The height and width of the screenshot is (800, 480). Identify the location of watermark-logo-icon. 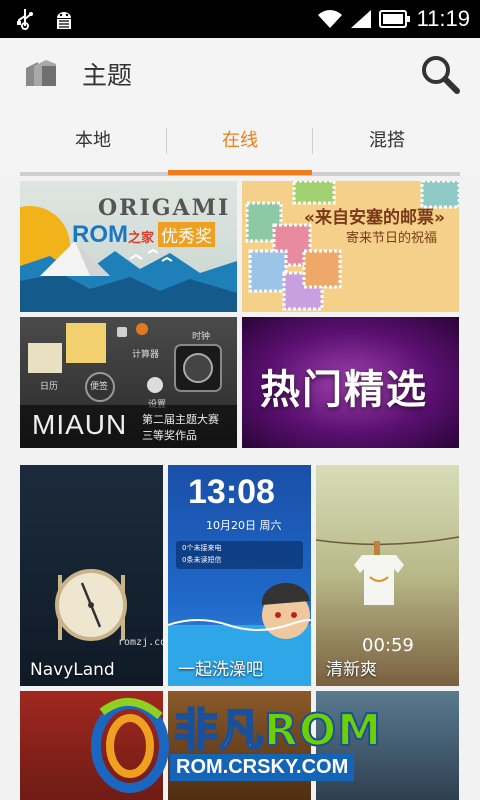
(130, 745).